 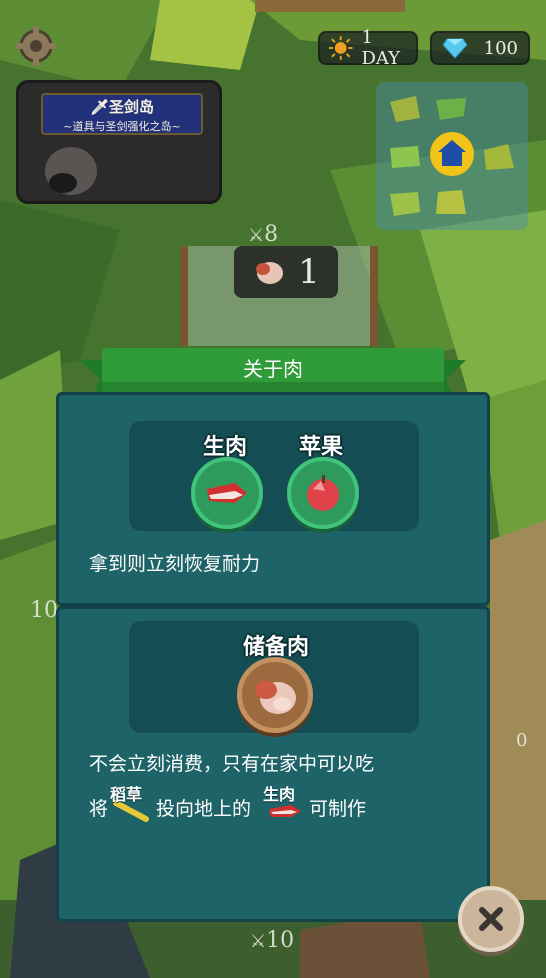 I want to click on meat-counter: 1, so click(x=286, y=272).